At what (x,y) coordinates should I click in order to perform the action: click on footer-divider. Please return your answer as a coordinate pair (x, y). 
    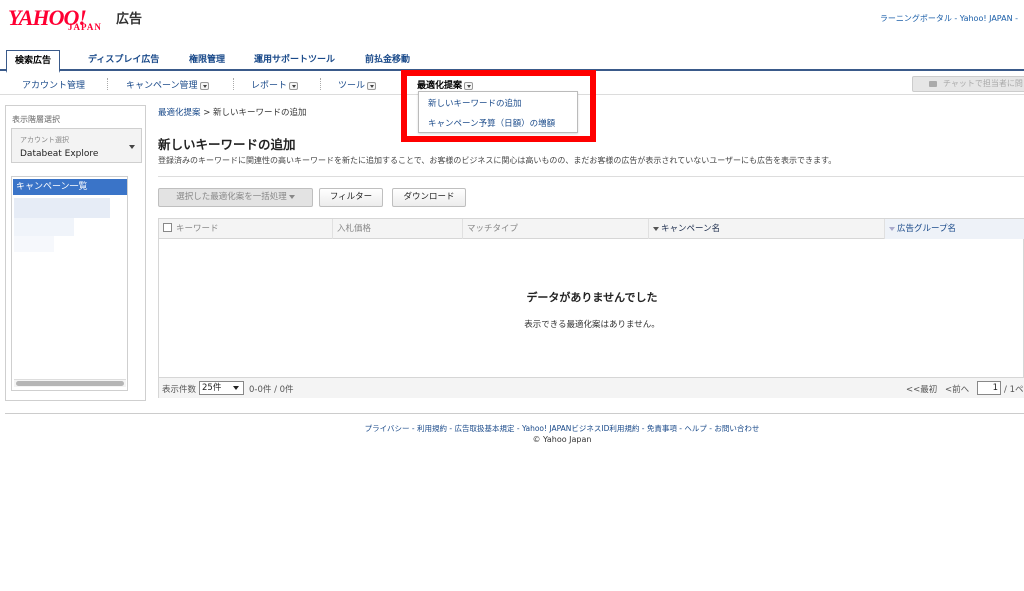
    Looking at the image, I should click on (514, 413).